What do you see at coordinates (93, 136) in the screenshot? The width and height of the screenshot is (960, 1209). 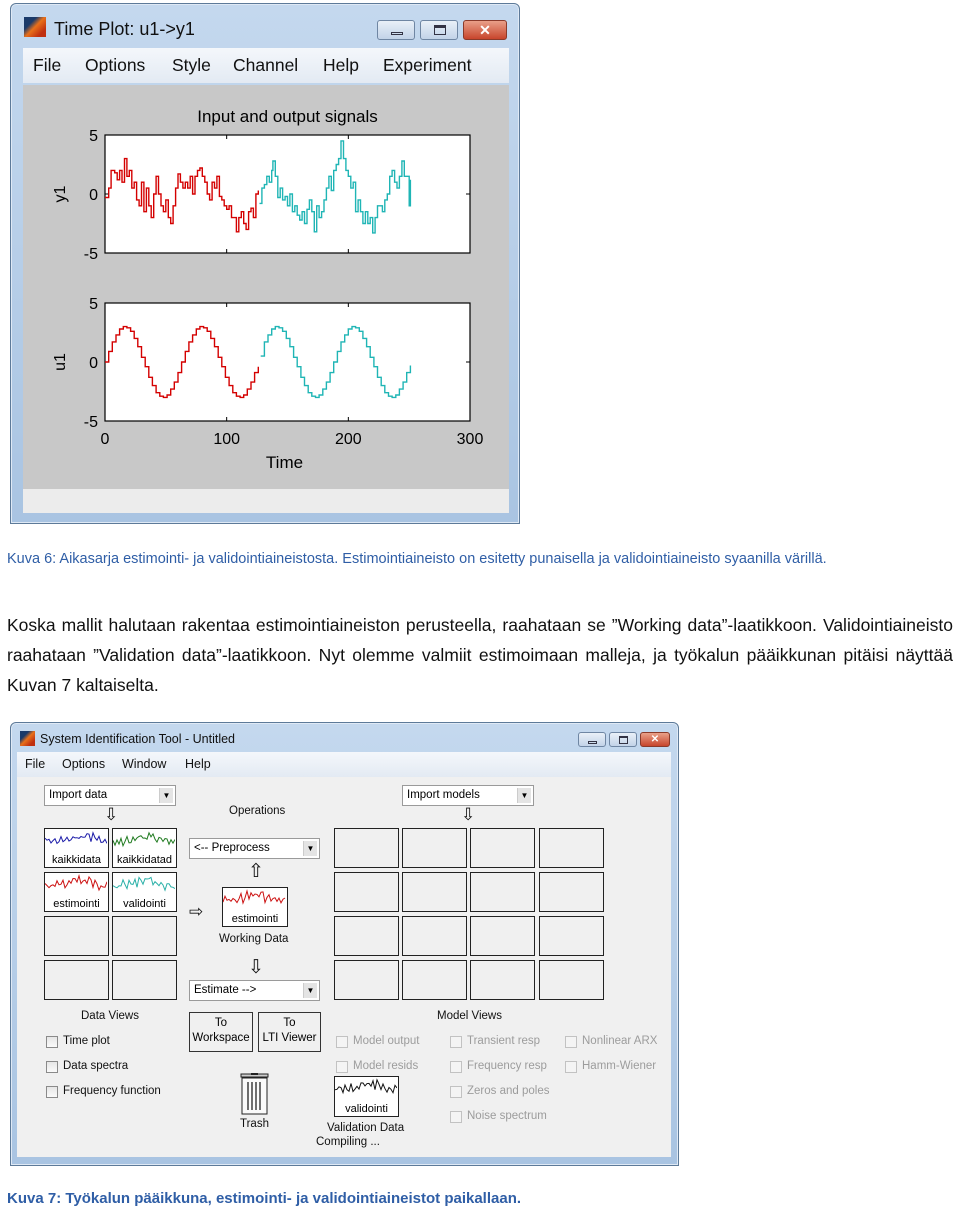 I see `y-tick-label: 5` at bounding box center [93, 136].